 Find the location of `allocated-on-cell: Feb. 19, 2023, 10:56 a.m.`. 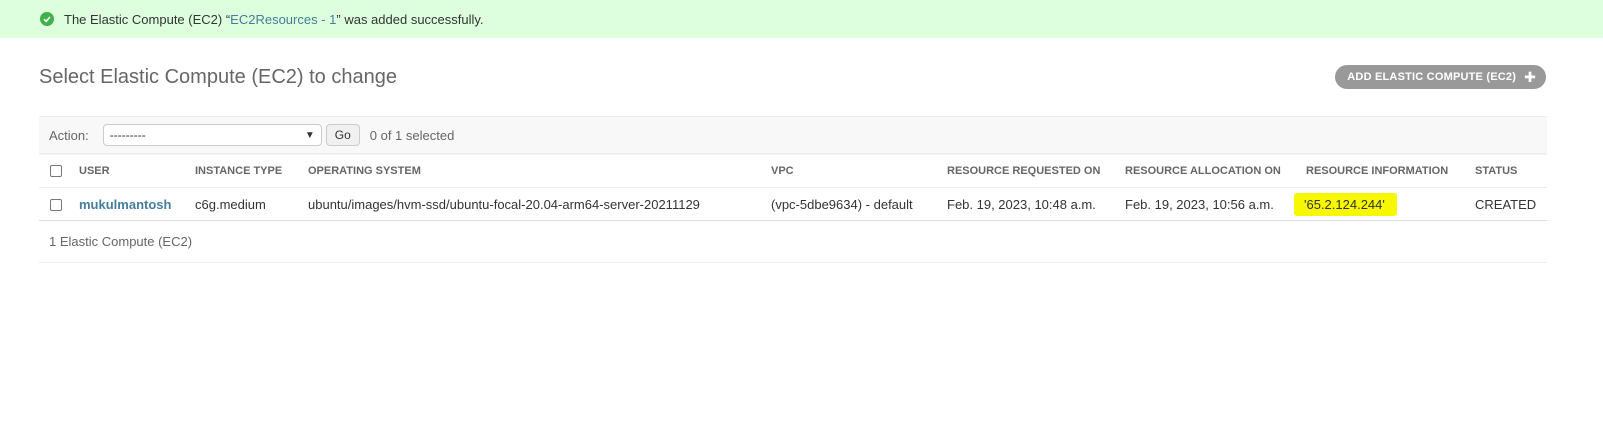

allocated-on-cell: Feb. 19, 2023, 10:56 a.m. is located at coordinates (1215, 204).